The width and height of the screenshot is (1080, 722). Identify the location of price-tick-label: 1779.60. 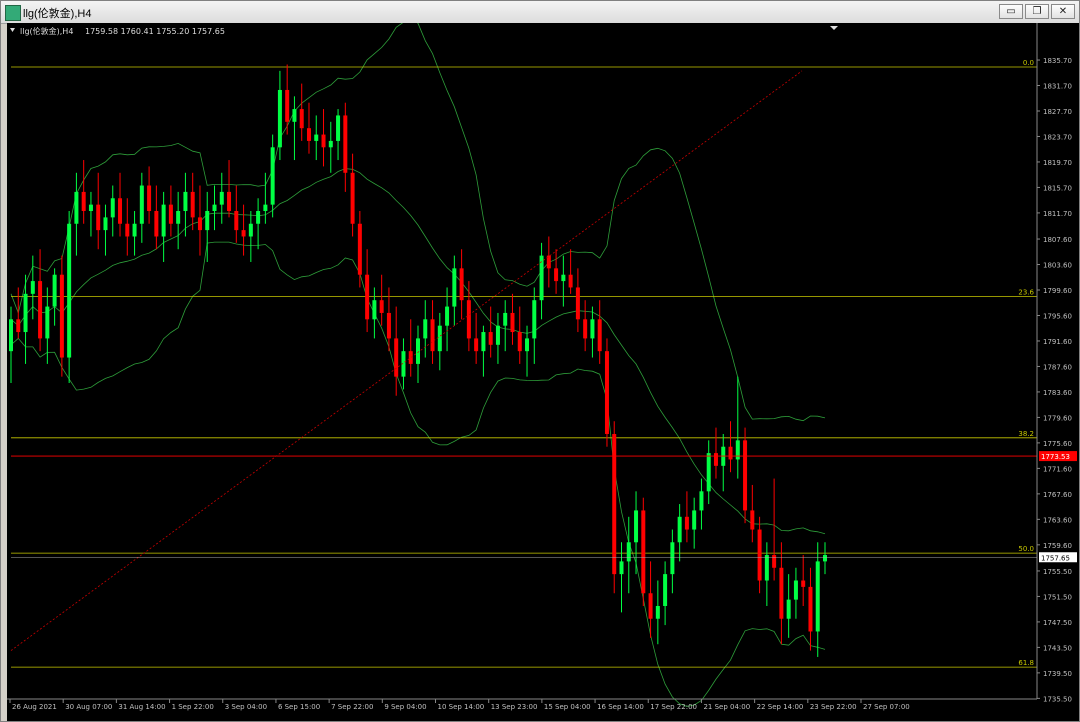
(1057, 418).